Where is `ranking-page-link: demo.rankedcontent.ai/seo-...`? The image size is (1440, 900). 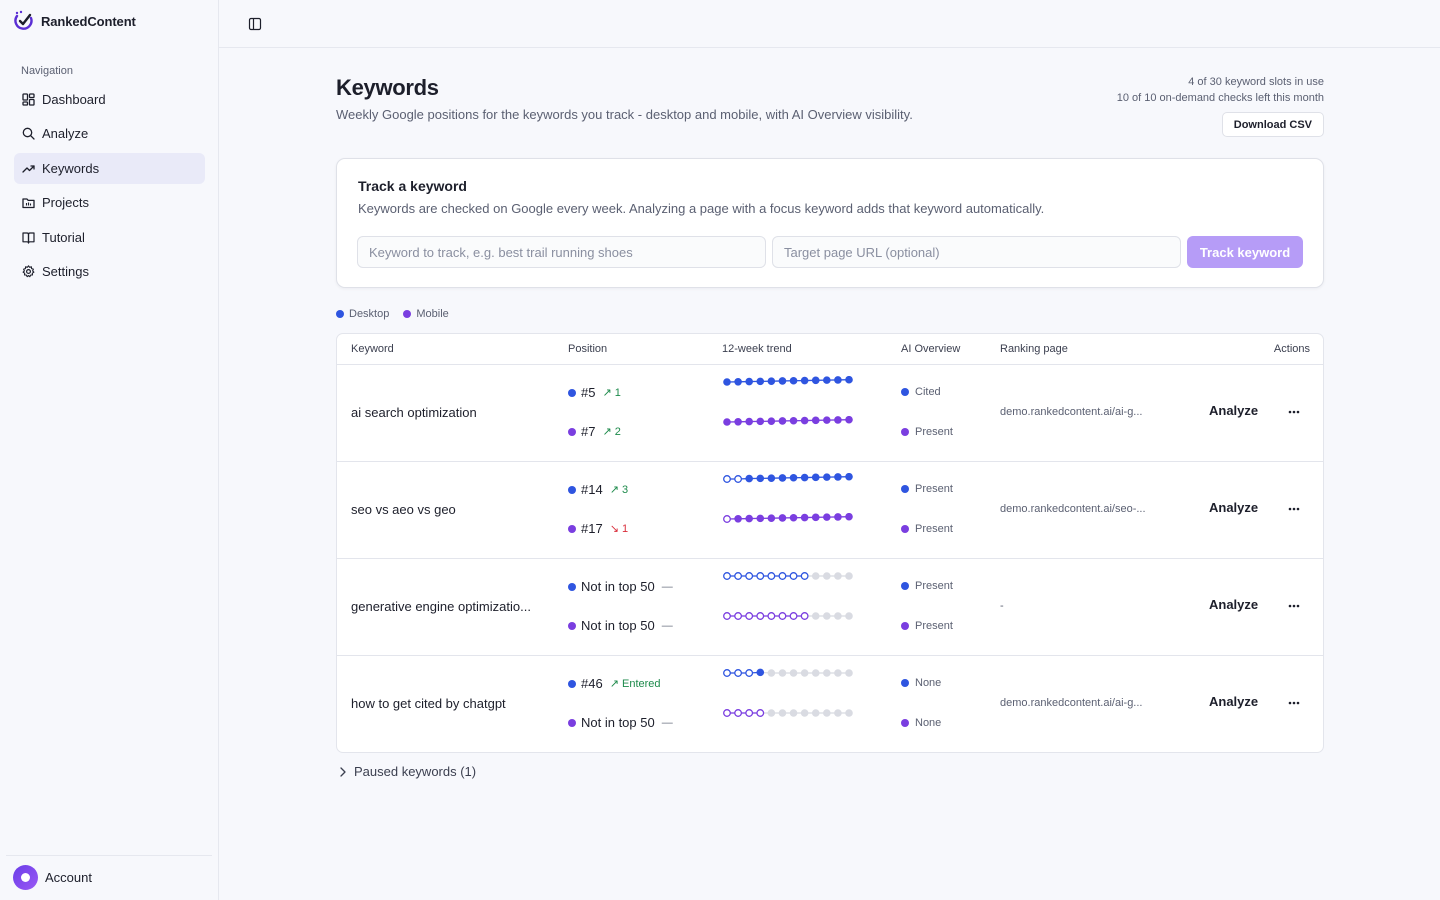 ranking-page-link: demo.rankedcontent.ai/seo-... is located at coordinates (1080, 509).